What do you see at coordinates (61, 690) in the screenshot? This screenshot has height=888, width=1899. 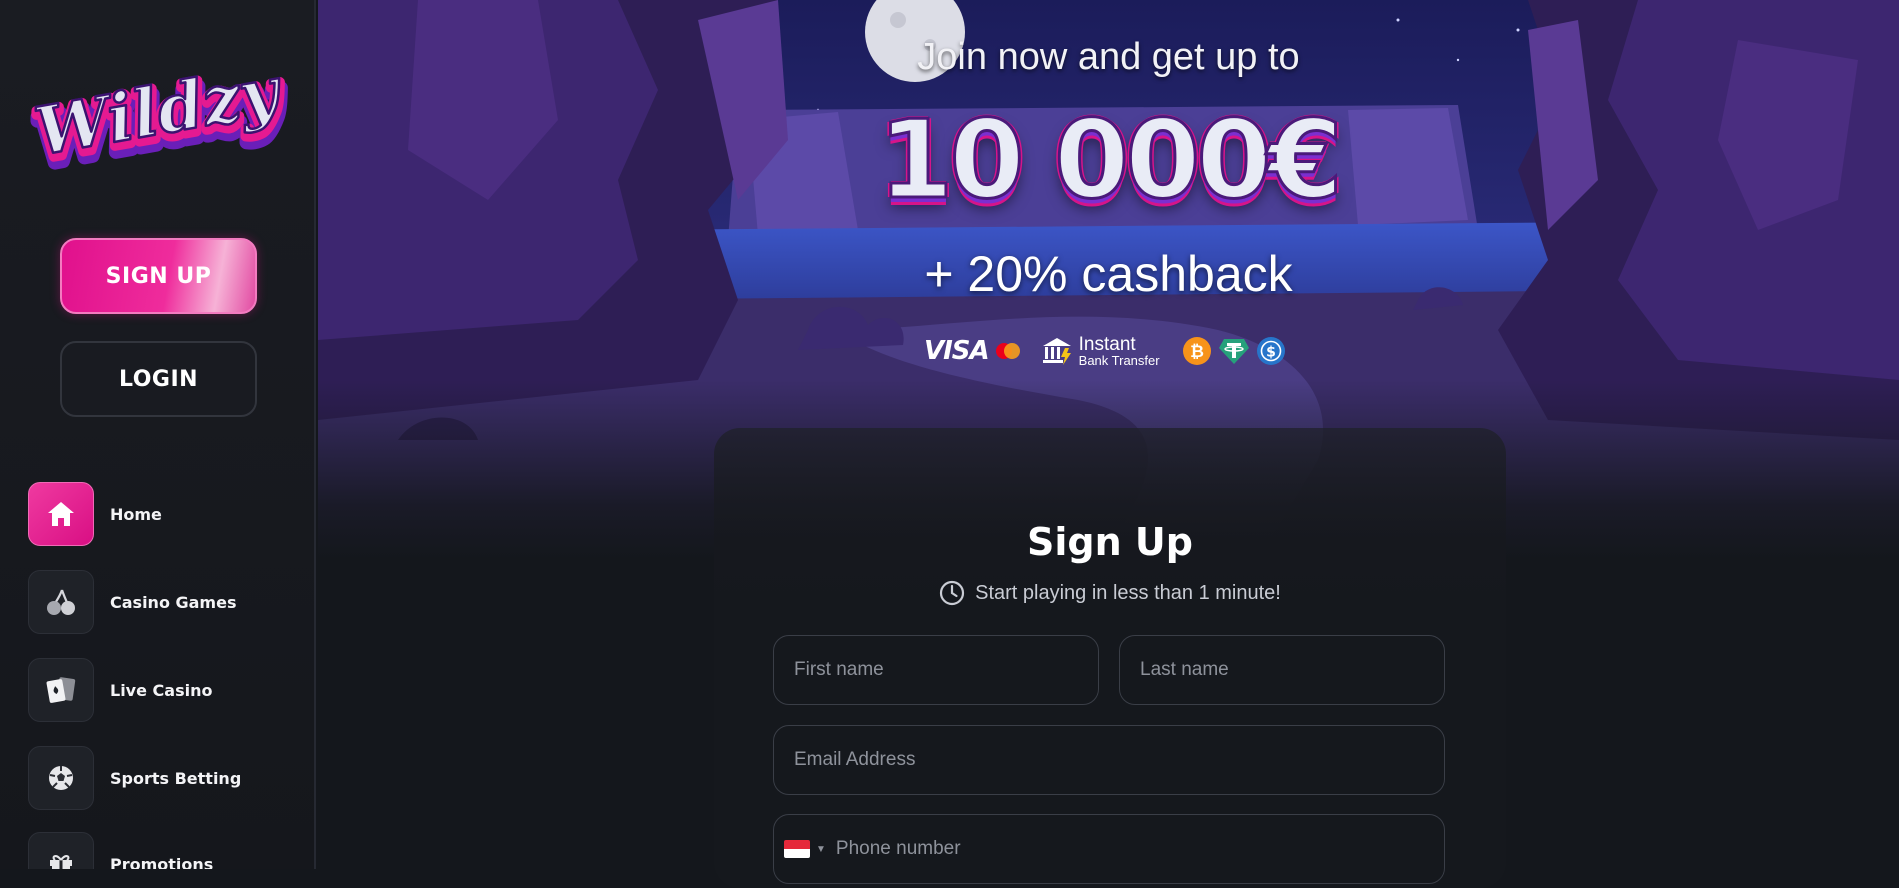 I see `cards-icon` at bounding box center [61, 690].